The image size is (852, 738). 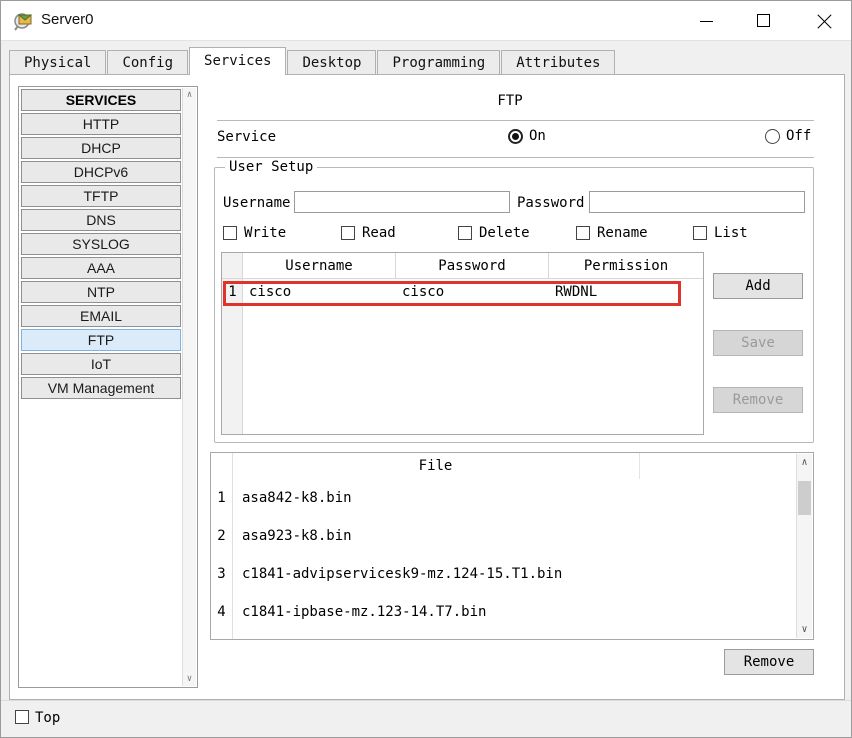 I want to click on username-label: Username, so click(x=257, y=203).